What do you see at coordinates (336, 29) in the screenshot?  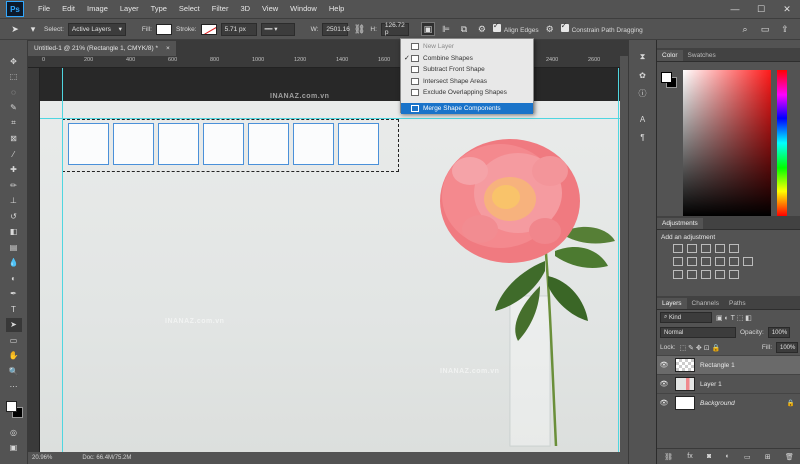 I see `width-input: 2501.16` at bounding box center [336, 29].